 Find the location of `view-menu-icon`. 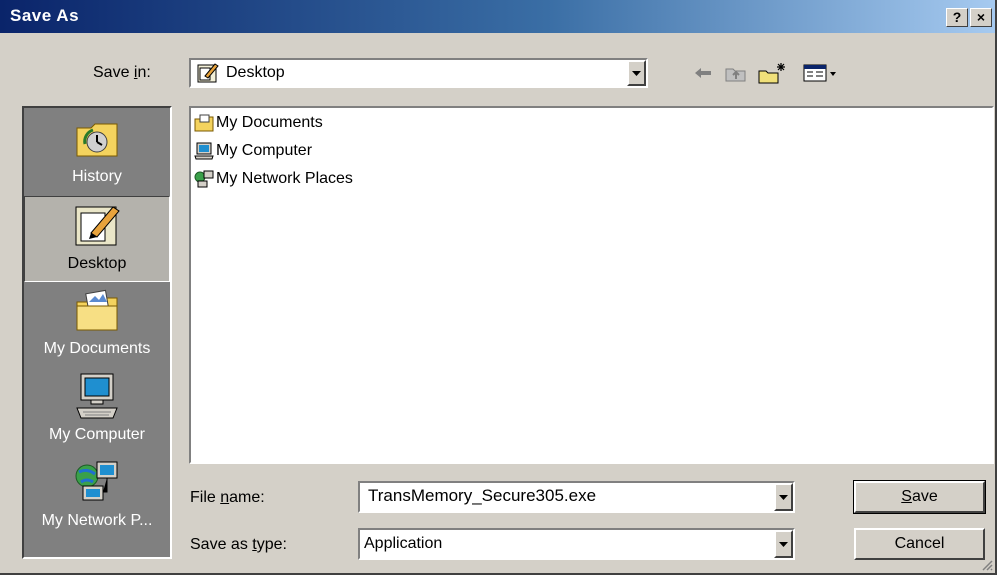

view-menu-icon is located at coordinates (819, 73).